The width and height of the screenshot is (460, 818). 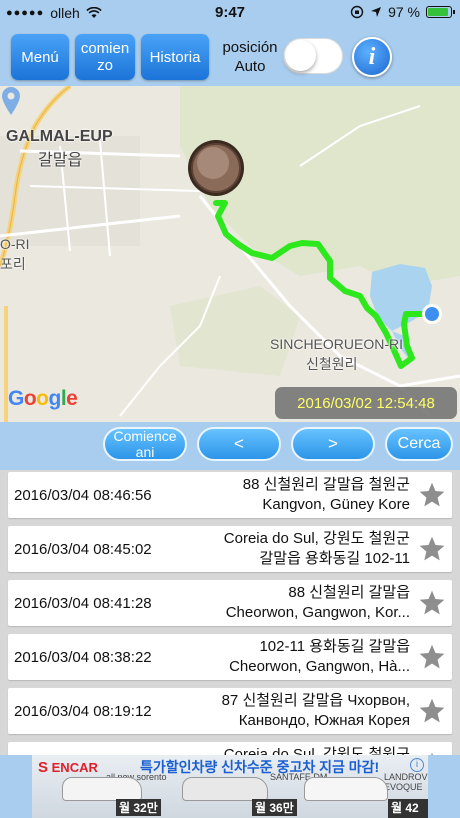 What do you see at coordinates (83, 657) in the screenshot?
I see `list-item-date: 2016/03/04 08:38:22` at bounding box center [83, 657].